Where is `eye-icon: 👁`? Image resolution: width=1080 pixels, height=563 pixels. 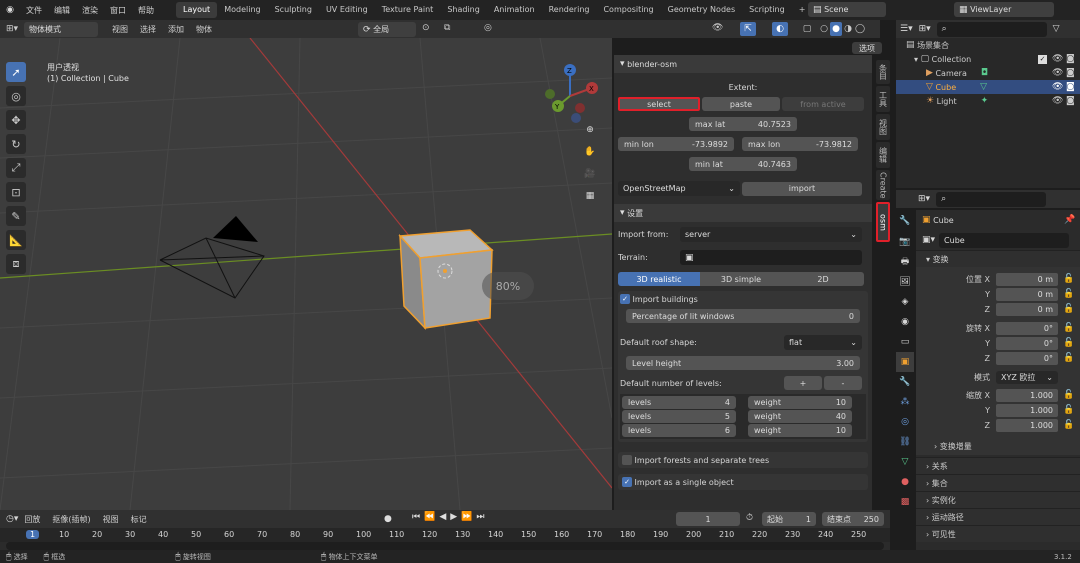
eye-icon: 👁 is located at coordinates (1057, 87).